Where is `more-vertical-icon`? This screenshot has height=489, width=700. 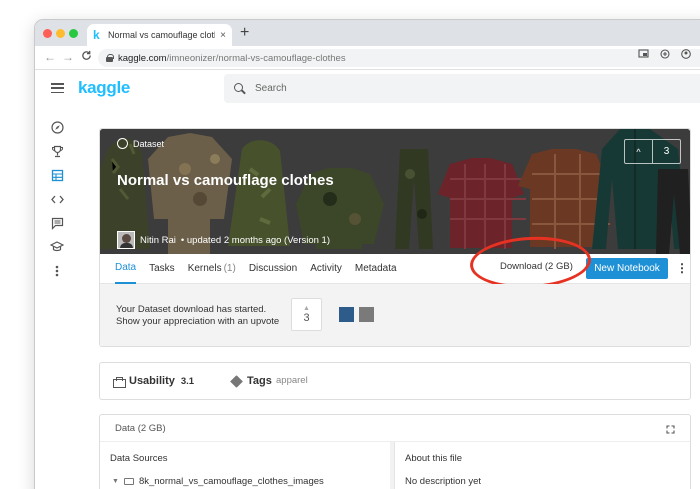
more-vertical-icon is located at coordinates (57, 271).